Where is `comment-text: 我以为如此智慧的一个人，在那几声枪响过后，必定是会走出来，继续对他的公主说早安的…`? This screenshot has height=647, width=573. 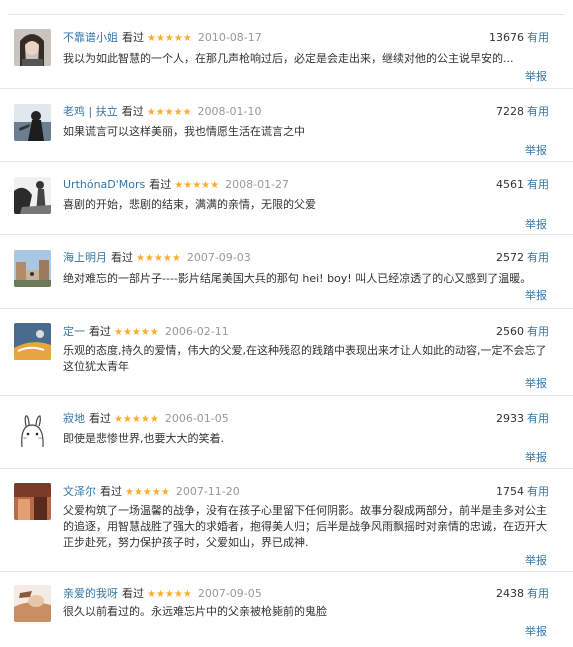
comment-text: 我以为如此智慧的一个人，在那几声枪响过后，必定是会走出来，继续对他的公主说早安的… is located at coordinates (288, 58).